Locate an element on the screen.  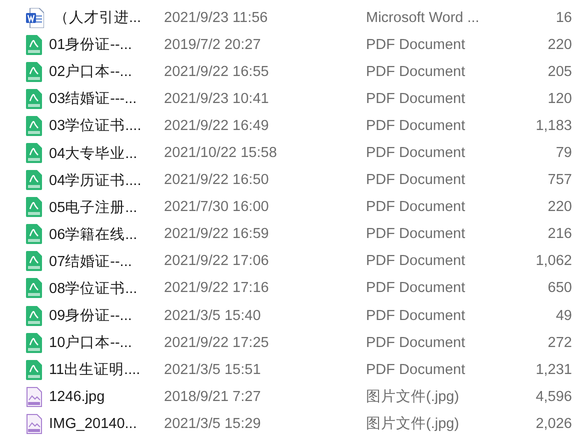
modified-date: 2019/7/2 20:27 is located at coordinates (213, 44).